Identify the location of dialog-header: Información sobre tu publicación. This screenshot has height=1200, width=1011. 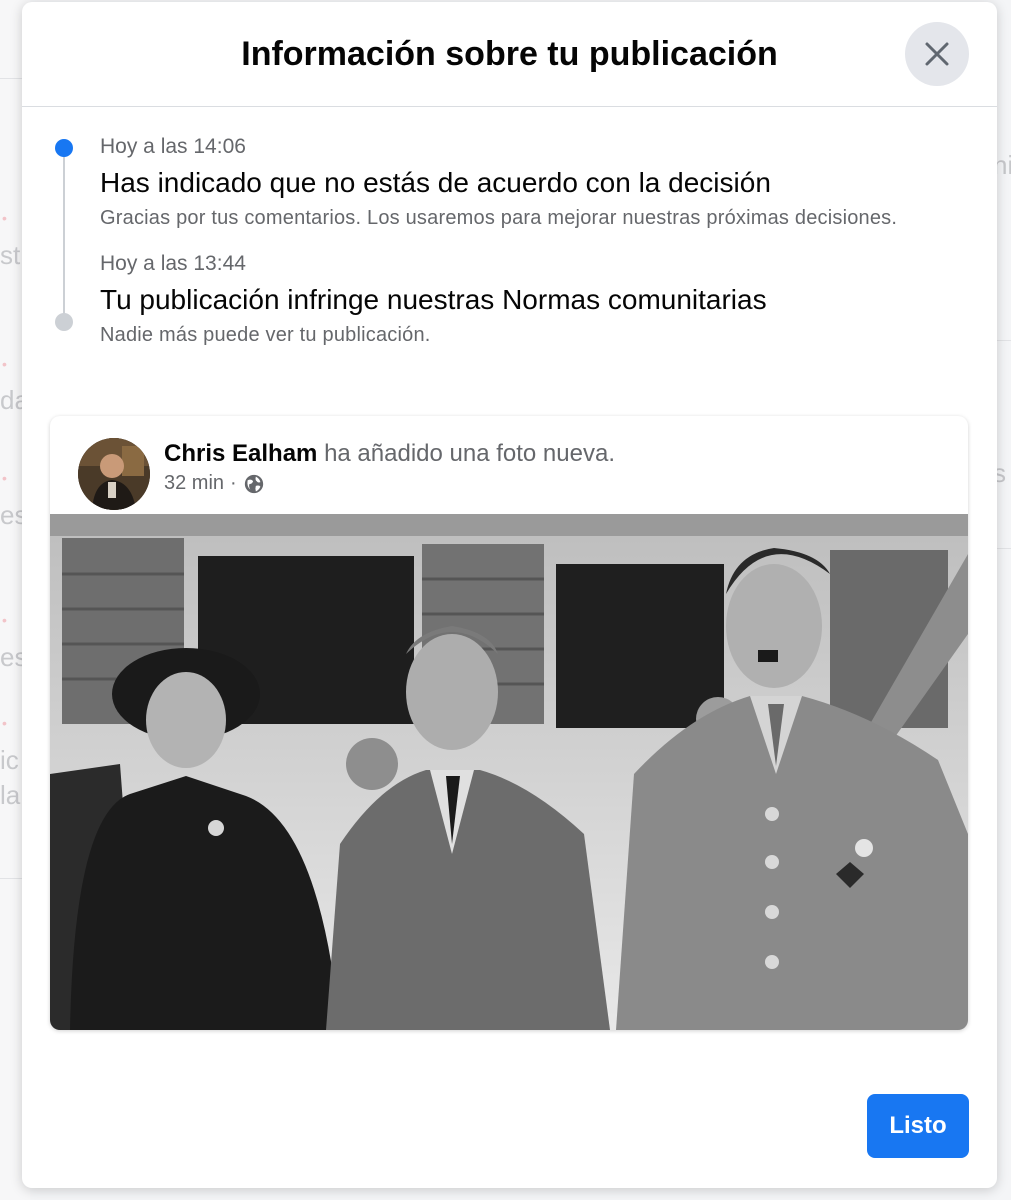
(509, 54).